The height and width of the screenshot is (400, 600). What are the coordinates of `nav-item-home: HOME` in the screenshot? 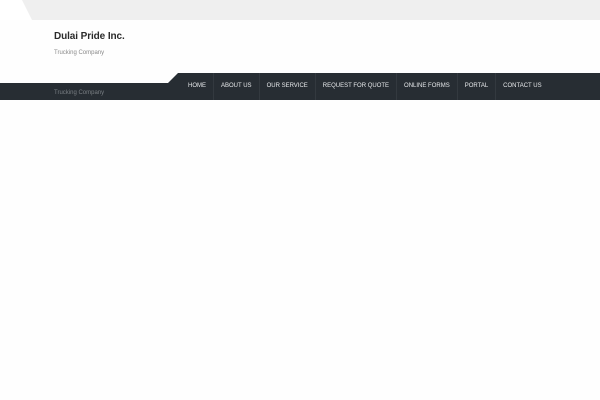 It's located at (197, 86).